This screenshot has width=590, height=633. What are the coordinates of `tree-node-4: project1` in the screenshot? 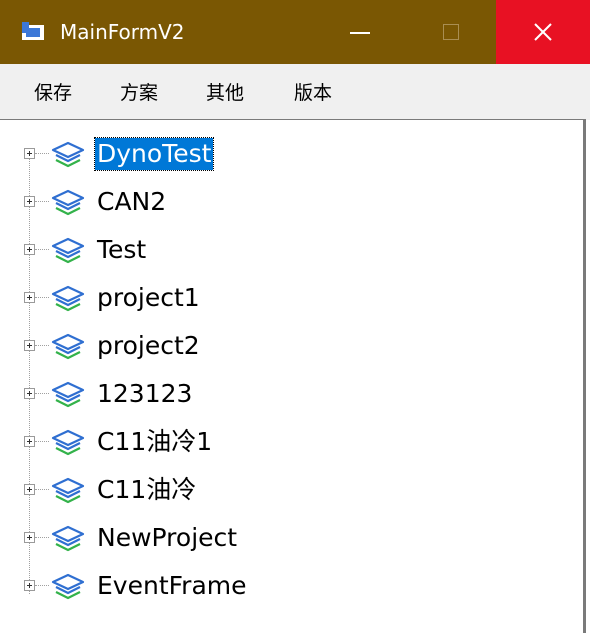 It's located at (280, 298).